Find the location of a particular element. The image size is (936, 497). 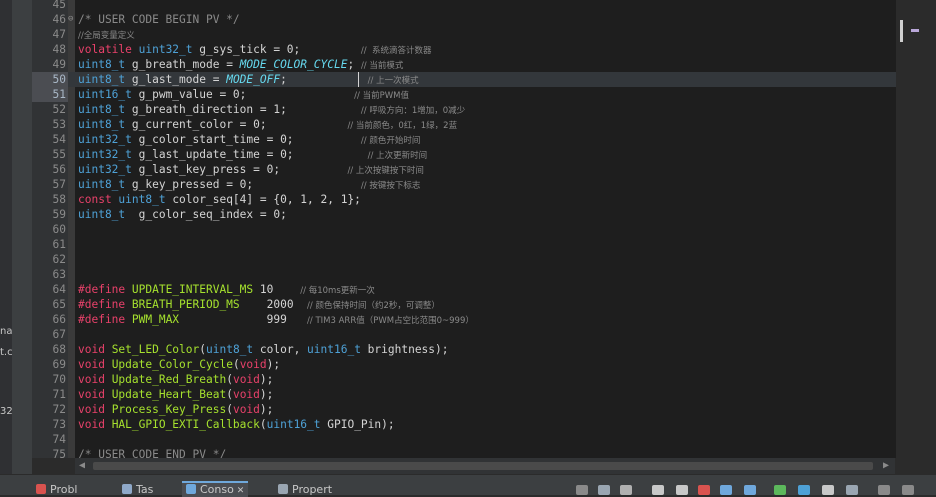

ruler-marker is located at coordinates (915, 30).